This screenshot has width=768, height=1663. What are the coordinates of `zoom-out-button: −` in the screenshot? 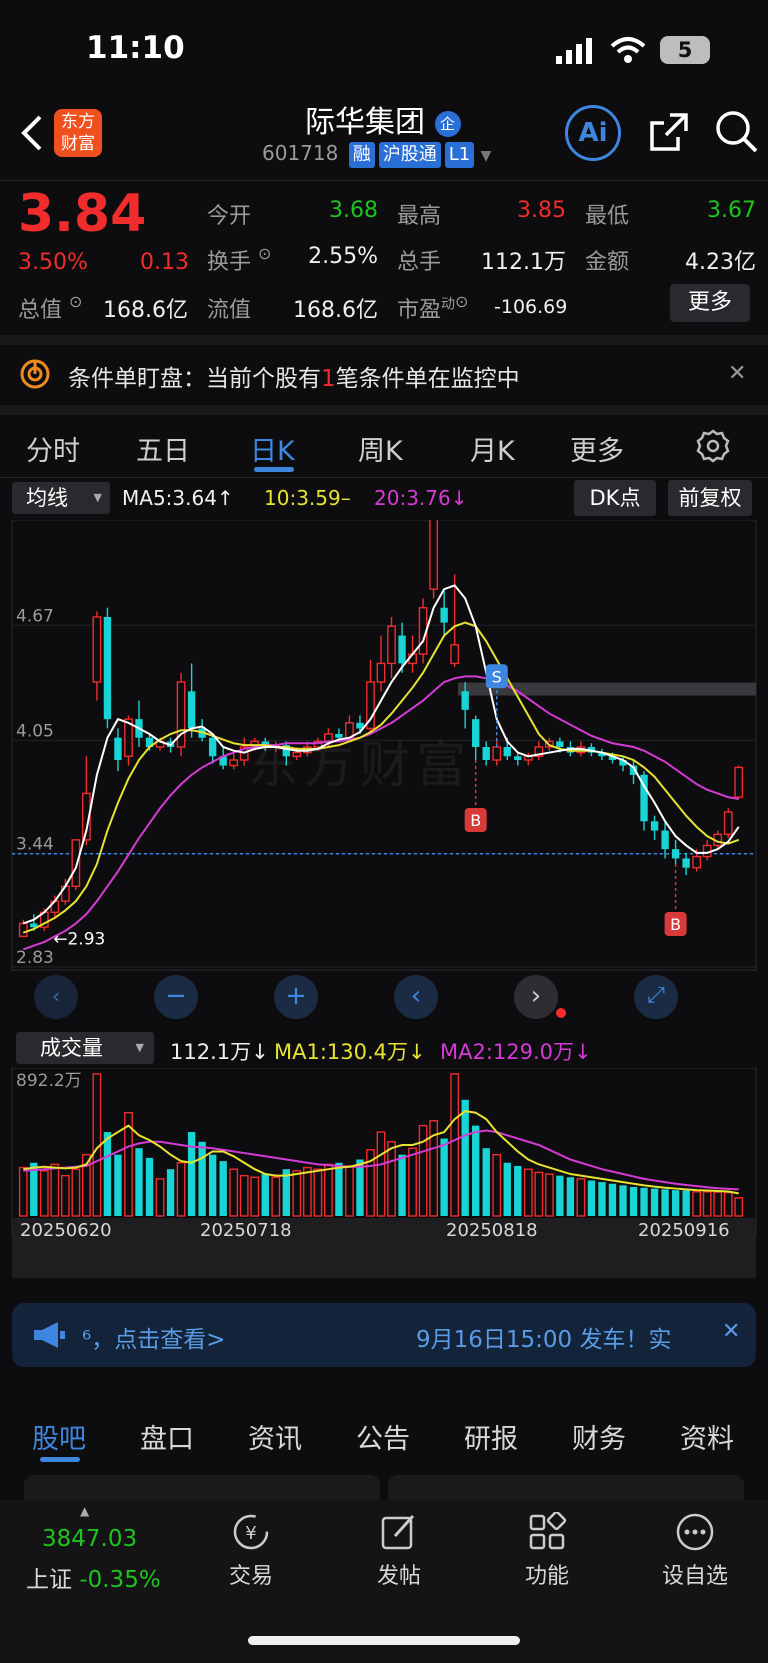 It's located at (176, 997).